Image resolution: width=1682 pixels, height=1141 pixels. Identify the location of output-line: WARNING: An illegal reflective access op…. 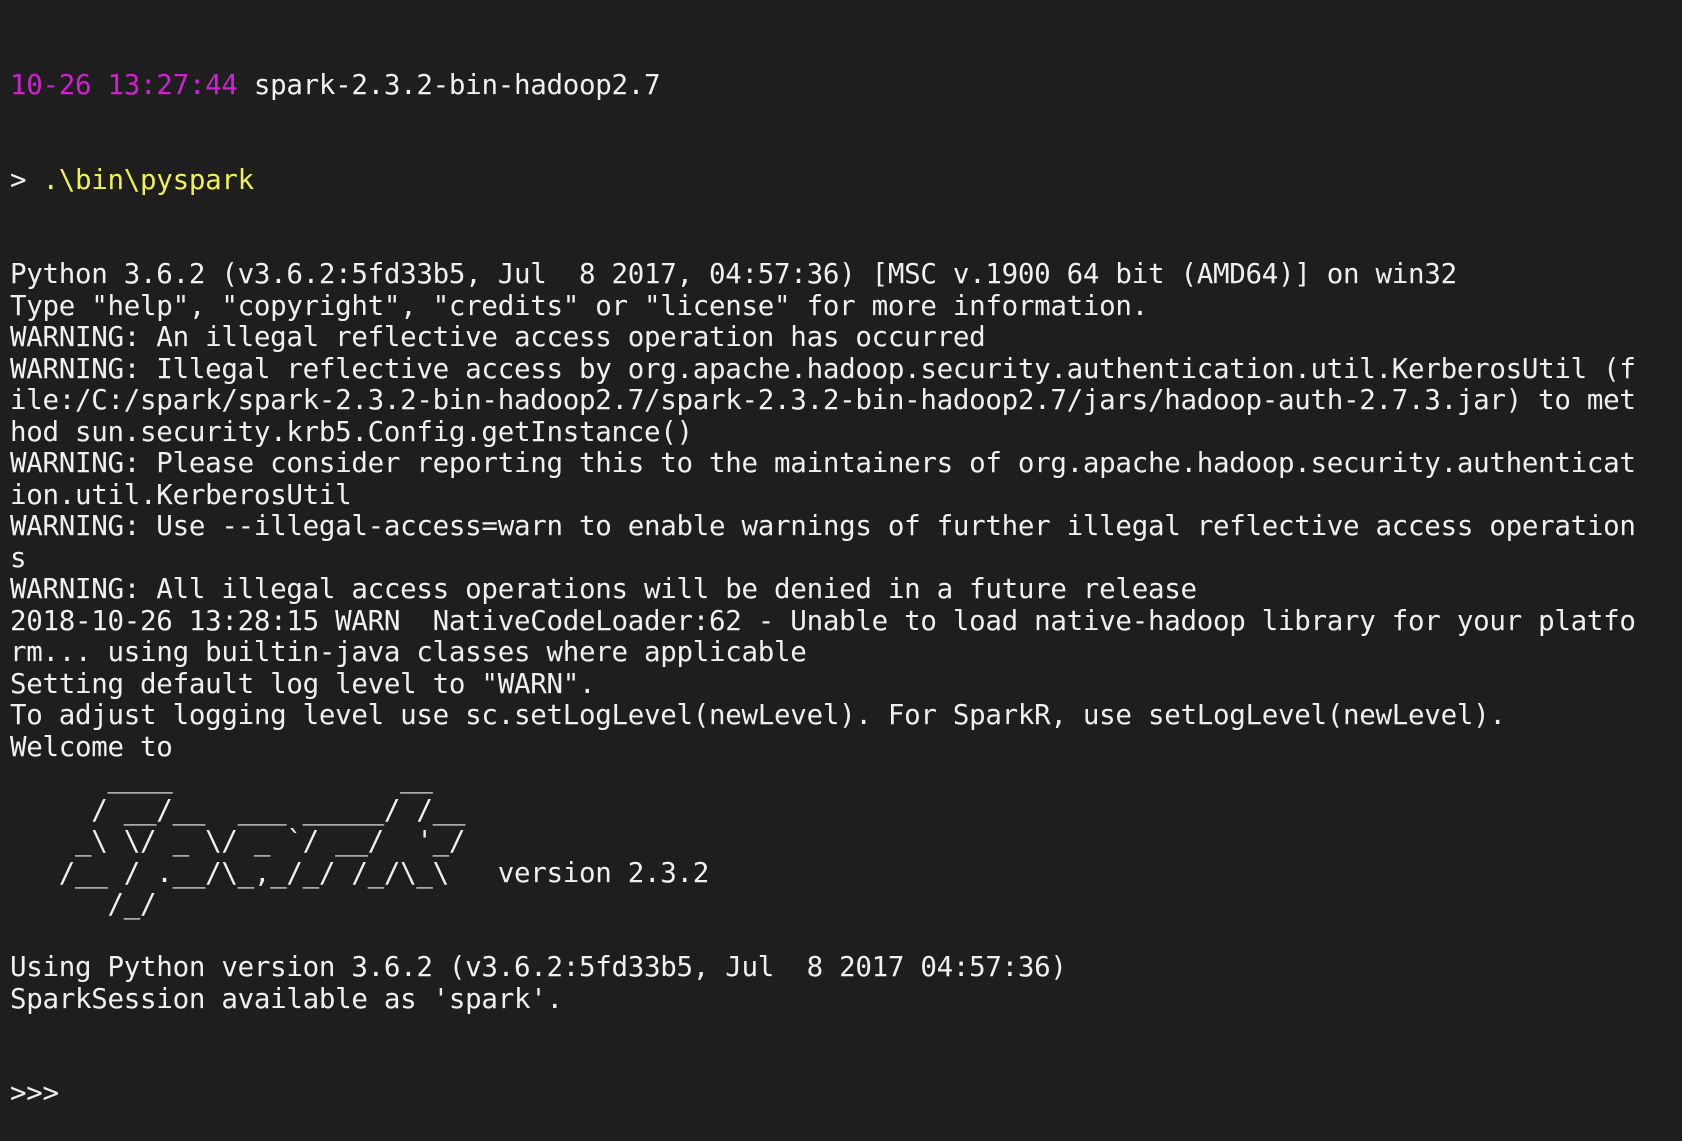
(498, 337).